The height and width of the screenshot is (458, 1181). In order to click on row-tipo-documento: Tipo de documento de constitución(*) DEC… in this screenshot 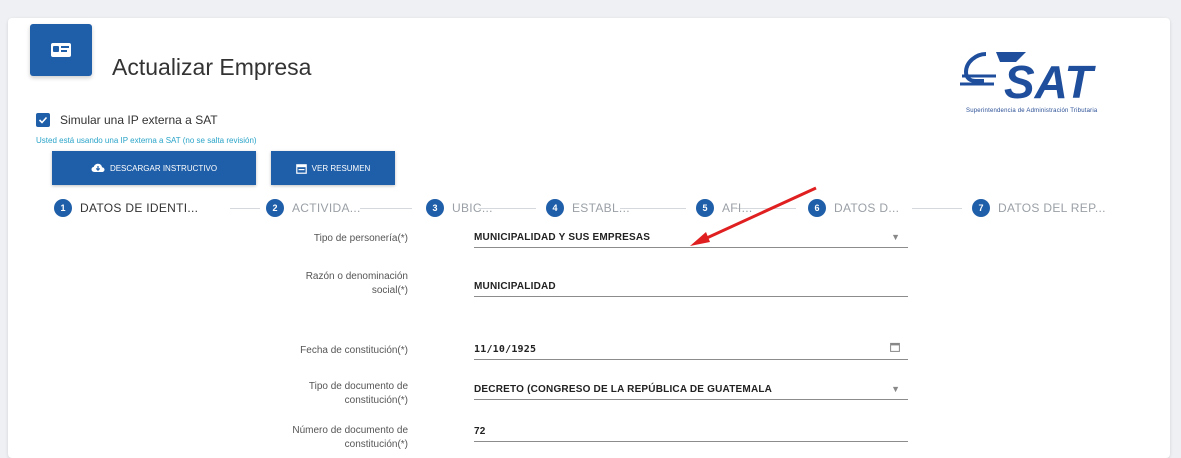, I will do `click(598, 400)`.